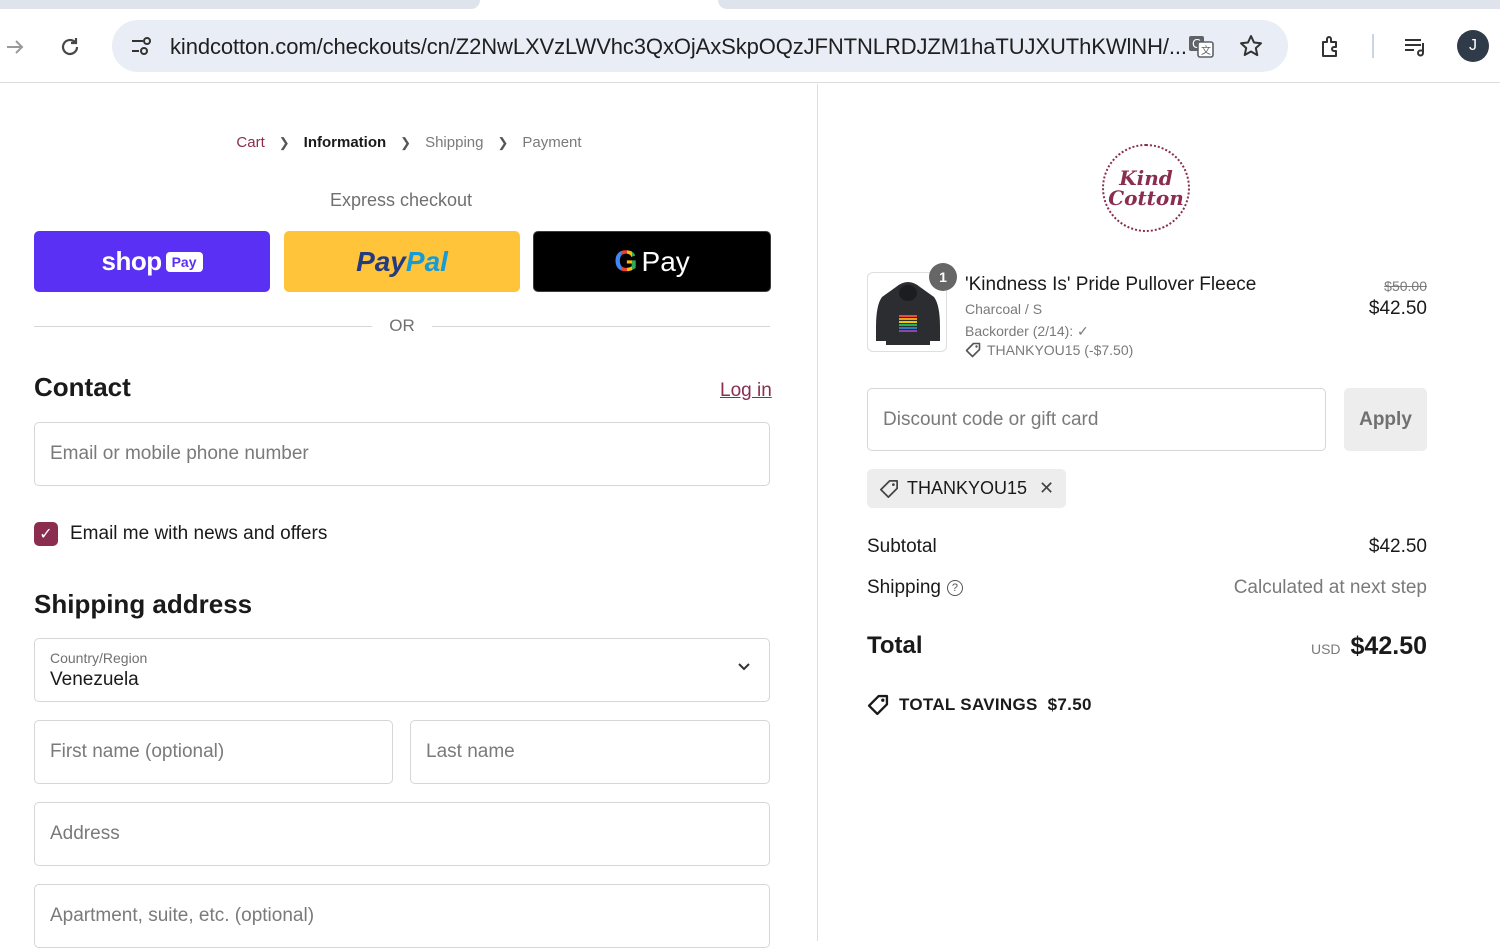  I want to click on express-checkout-label: Express checkout, so click(401, 200).